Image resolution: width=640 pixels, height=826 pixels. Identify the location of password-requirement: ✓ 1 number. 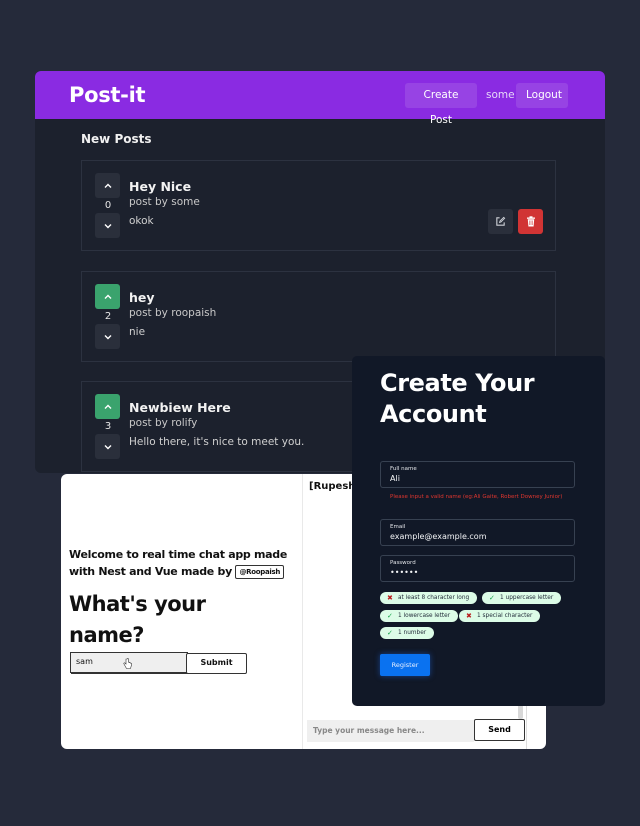
(407, 633).